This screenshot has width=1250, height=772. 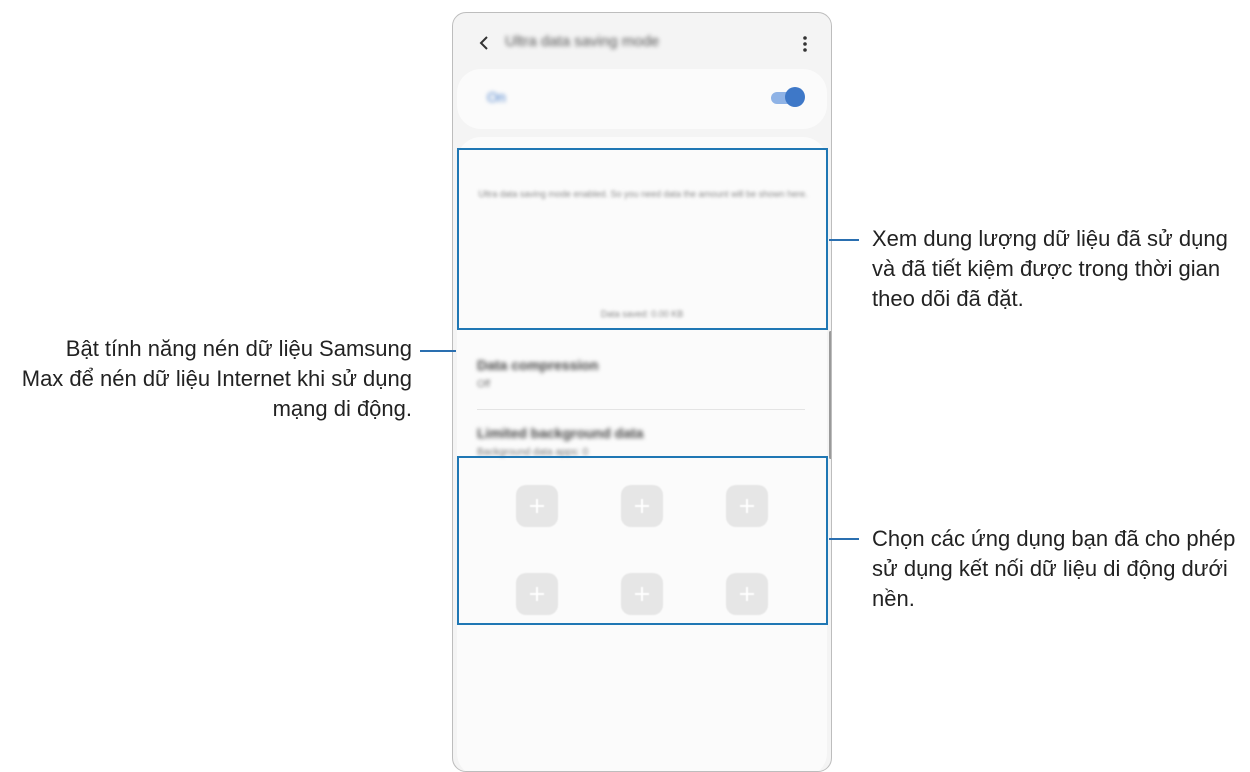 What do you see at coordinates (795, 97) in the screenshot?
I see `switch-knob` at bounding box center [795, 97].